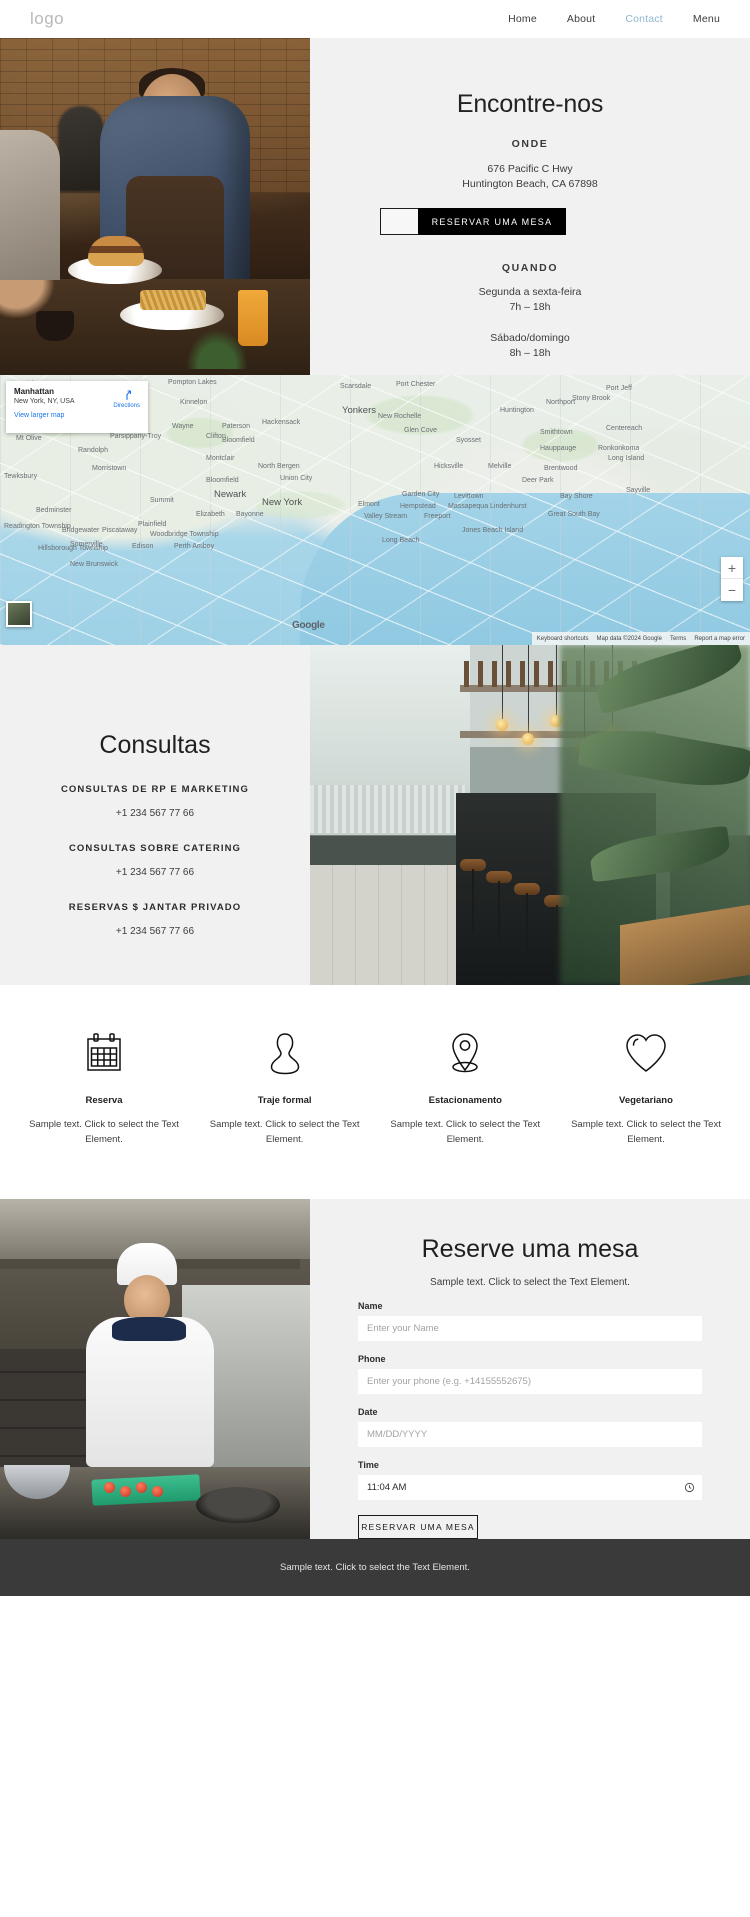 The image size is (750, 1917). Describe the element at coordinates (556, 432) in the screenshot. I see `map-label: Smithtown` at that location.